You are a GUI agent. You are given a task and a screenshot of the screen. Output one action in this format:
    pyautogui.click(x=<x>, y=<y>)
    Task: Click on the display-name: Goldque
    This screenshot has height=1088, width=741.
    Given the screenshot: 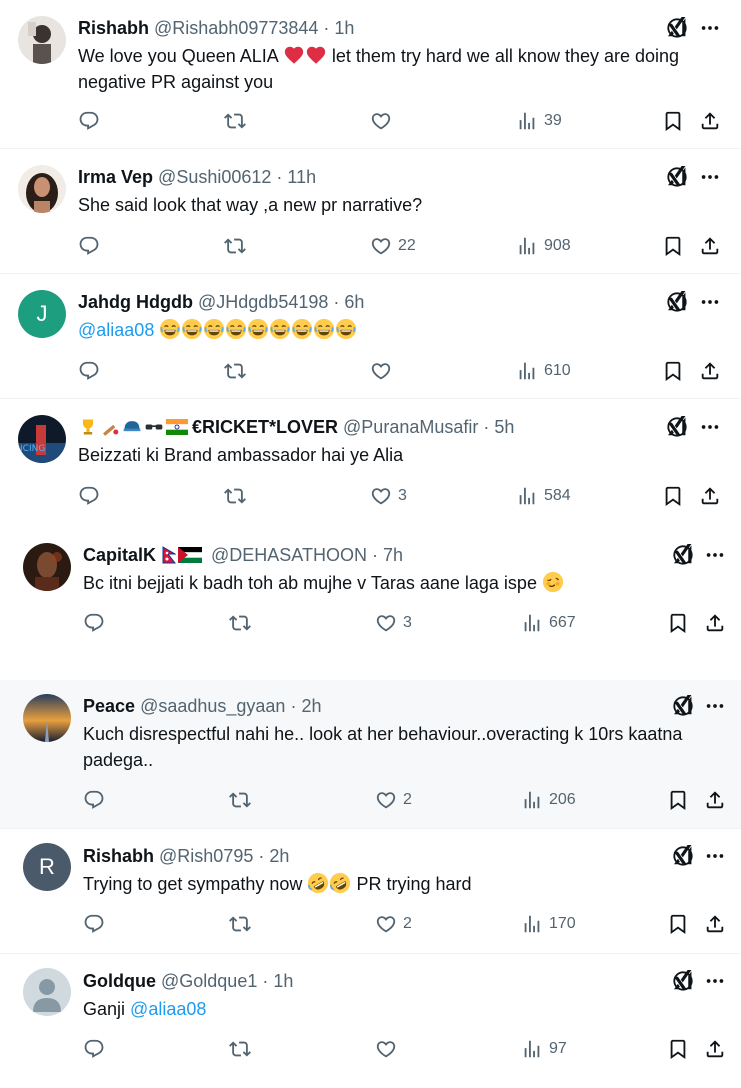 What is the action you would take?
    pyautogui.click(x=119, y=981)
    